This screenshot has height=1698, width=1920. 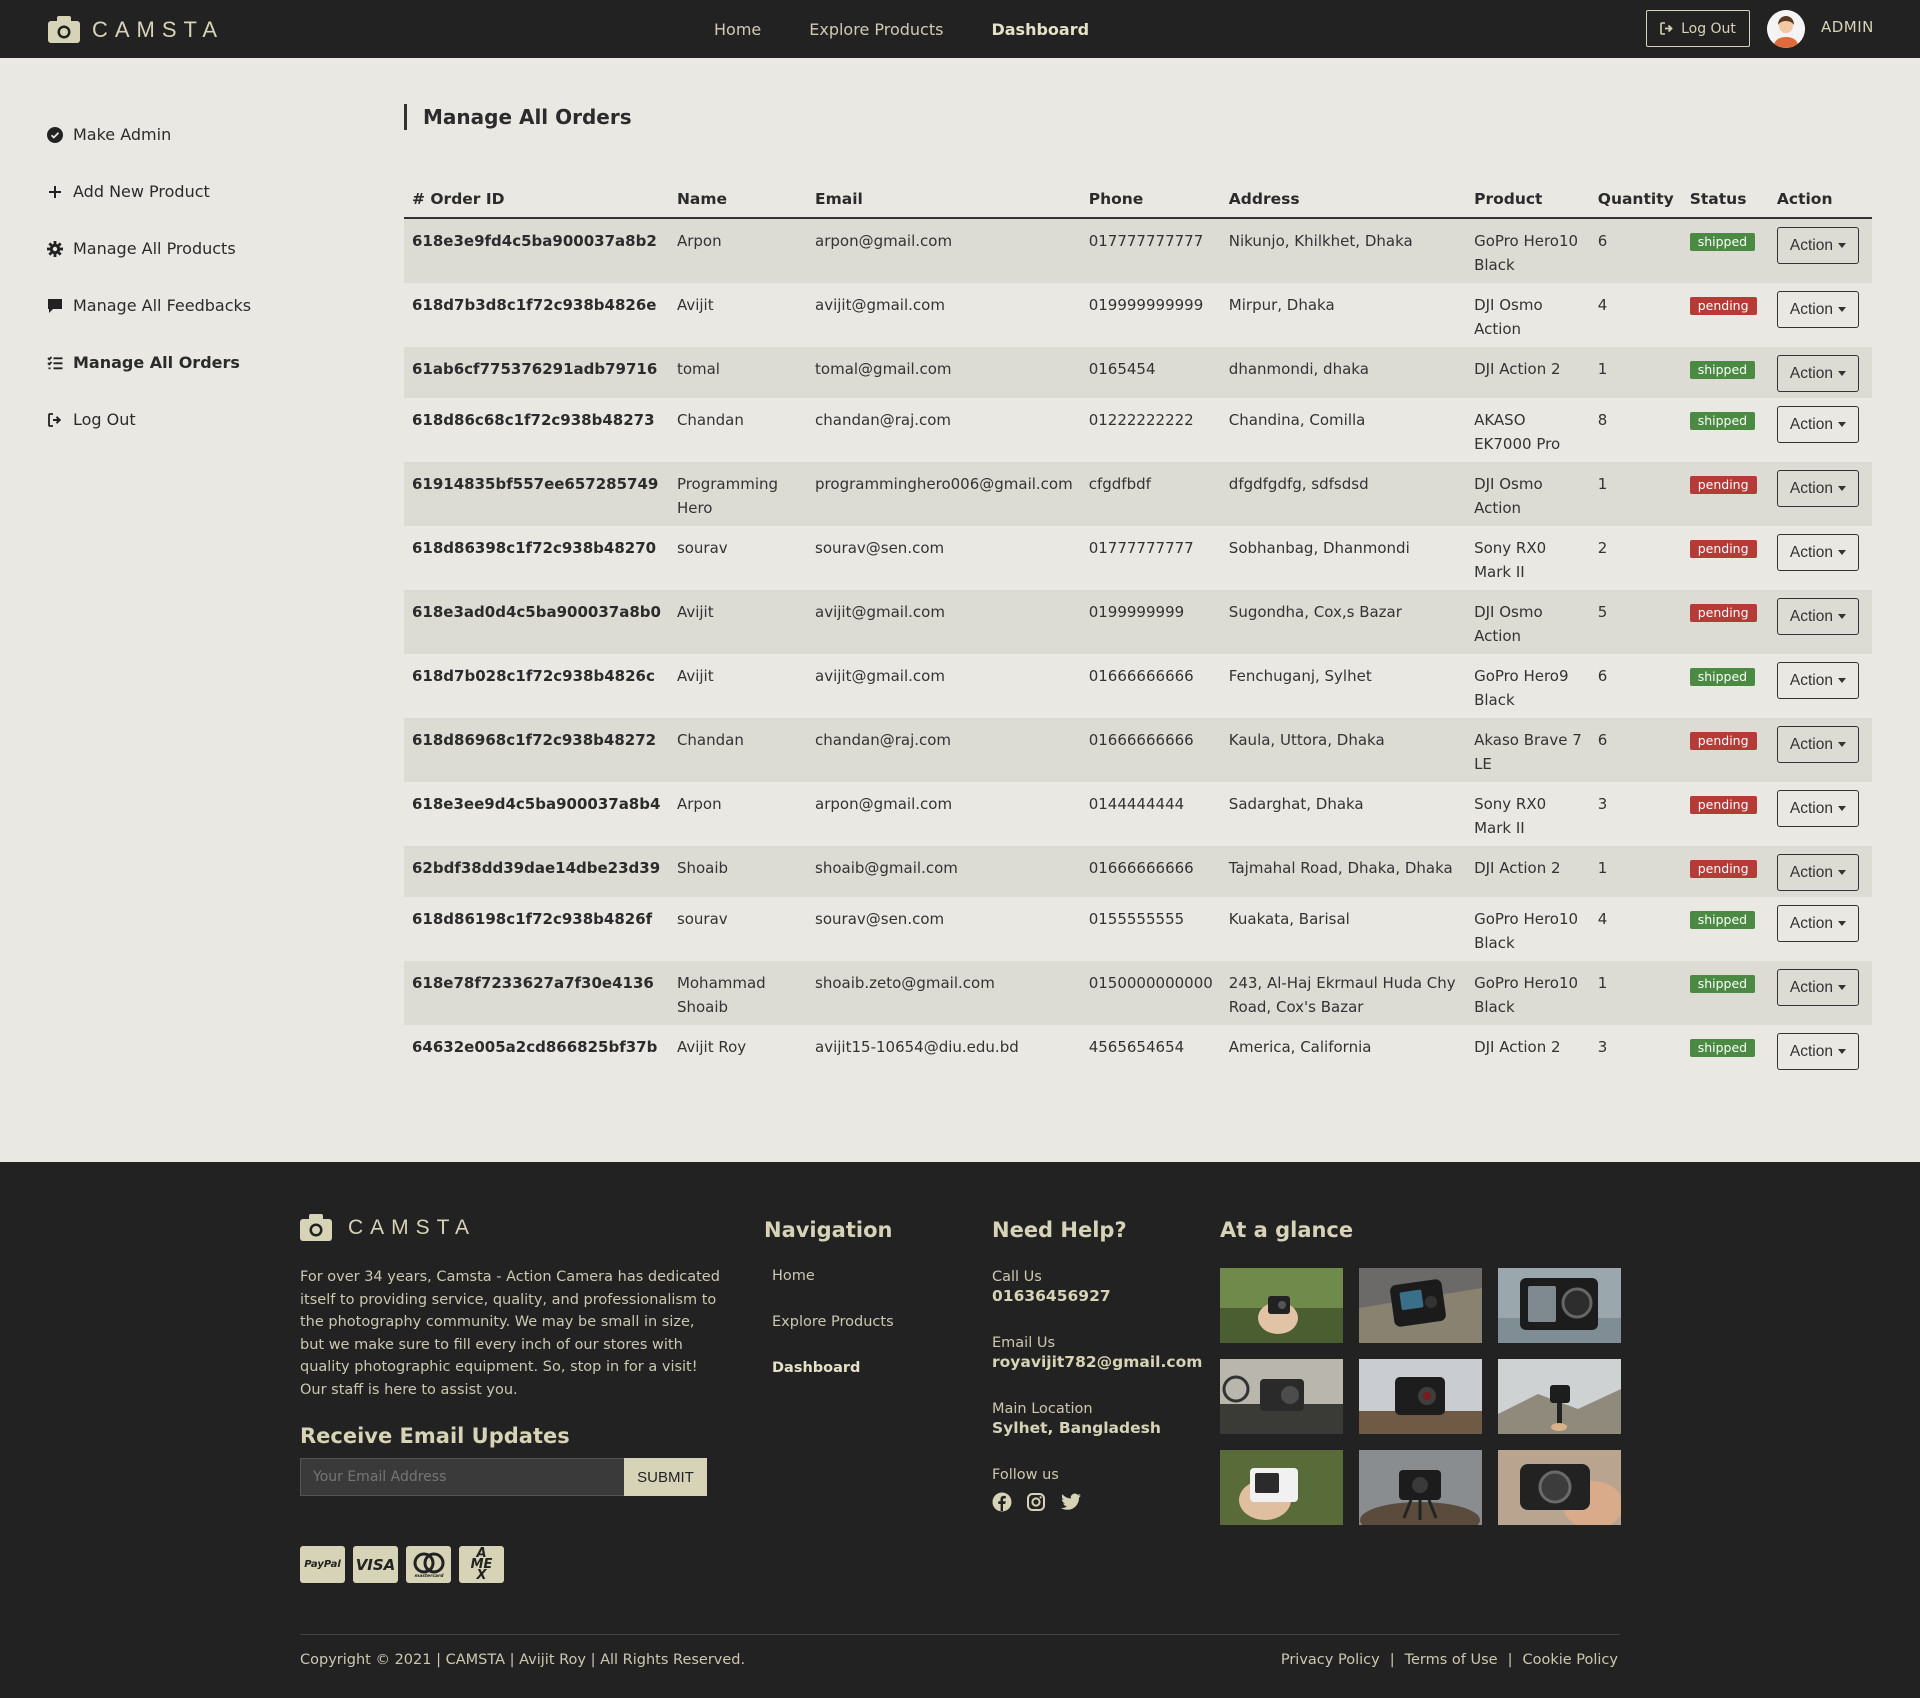 What do you see at coordinates (1040, 29) in the screenshot?
I see `nav-dashboard: Dashboard` at bounding box center [1040, 29].